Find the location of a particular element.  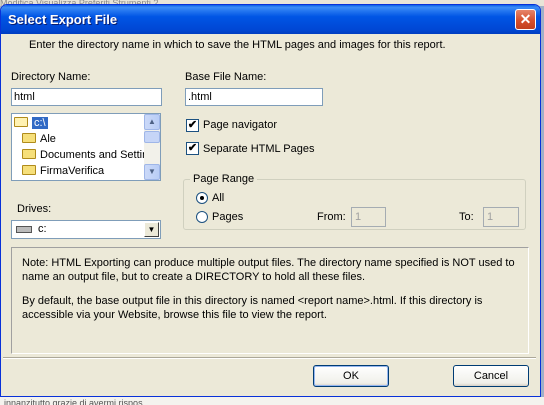

to-label: To: is located at coordinates (466, 217).